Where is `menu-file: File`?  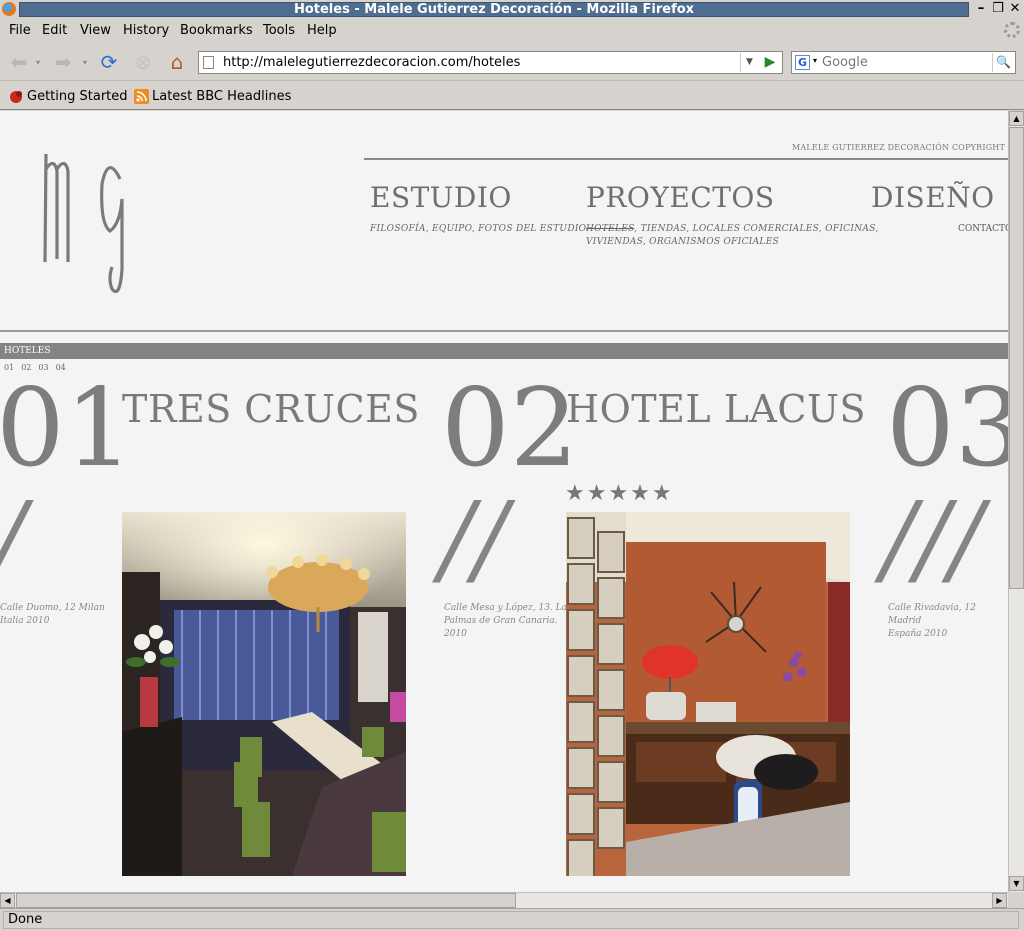 menu-file: File is located at coordinates (20, 30).